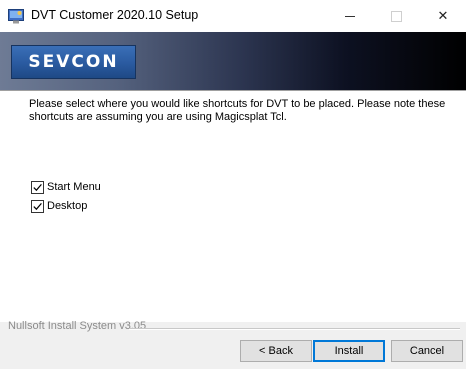 This screenshot has height=369, width=466. I want to click on brand-logo-text: SEVCON, so click(73, 62).